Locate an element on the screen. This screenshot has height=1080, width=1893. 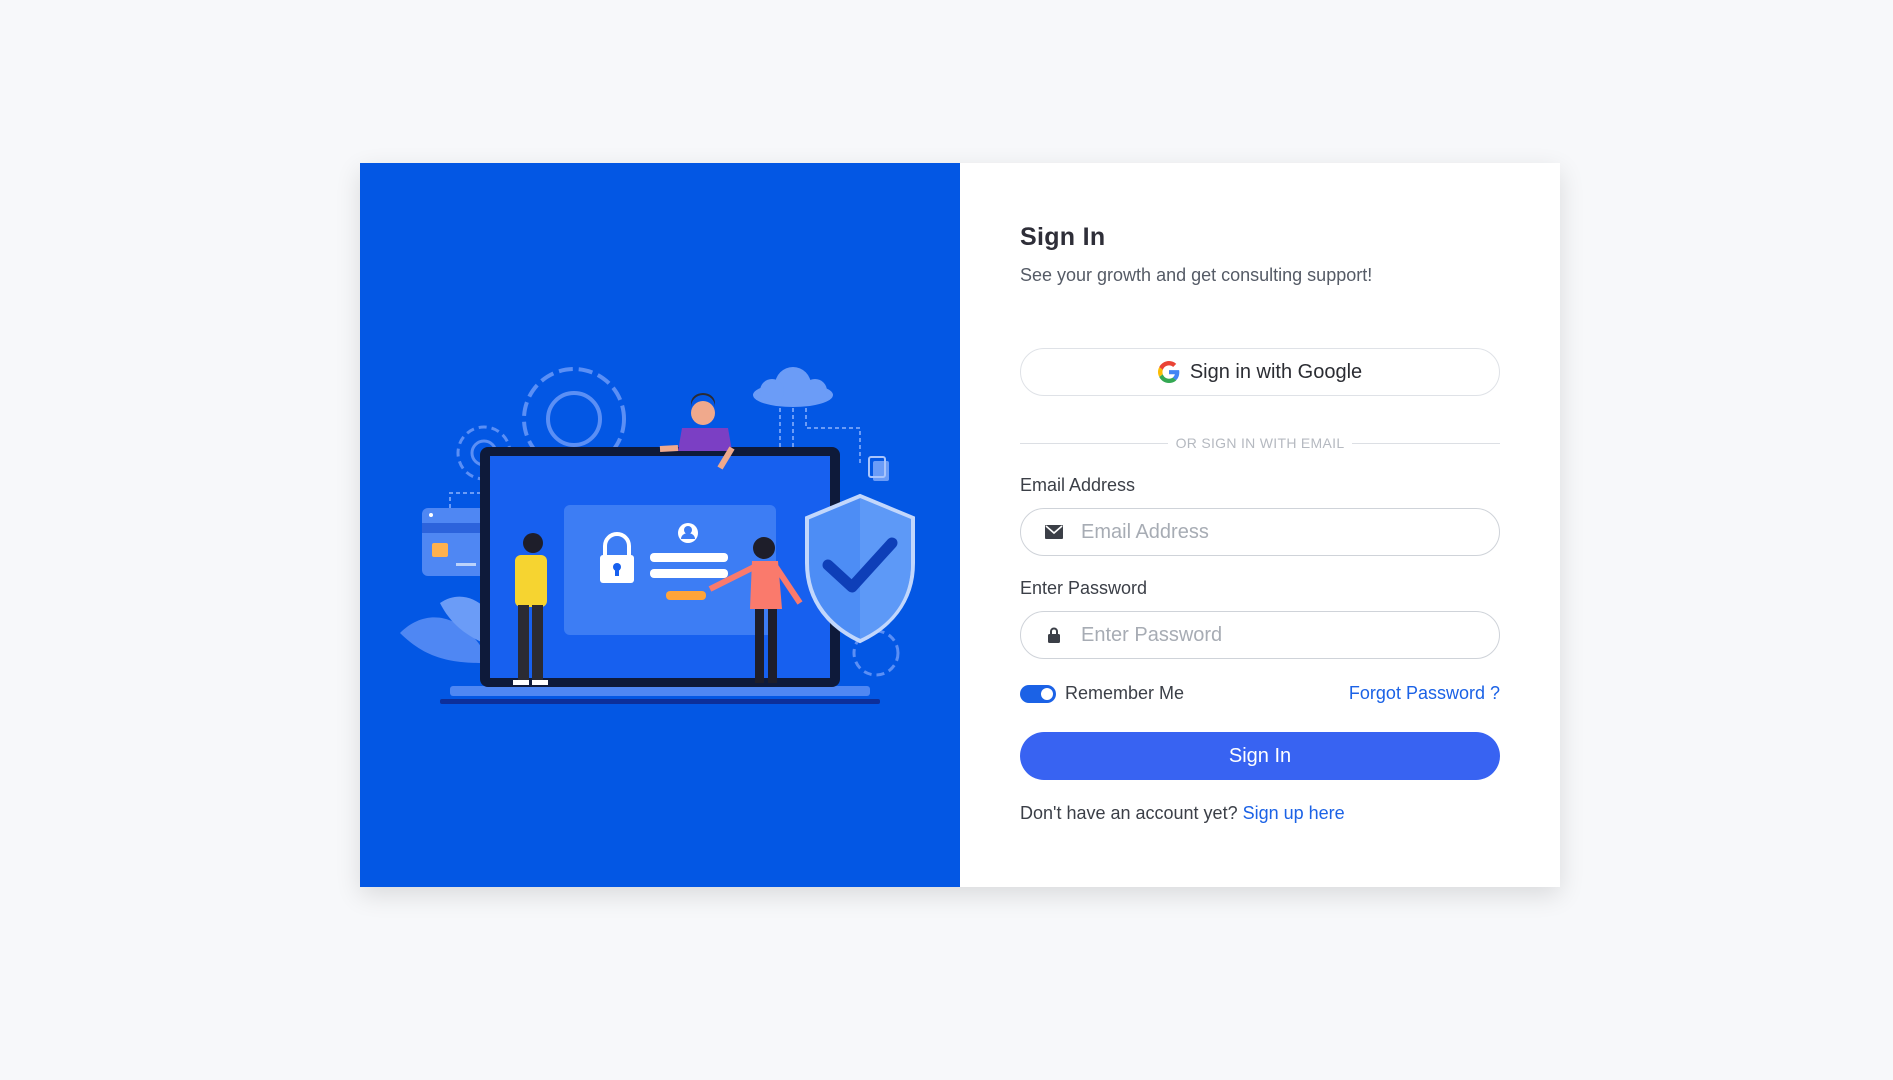
email-field is located at coordinates (1260, 532).